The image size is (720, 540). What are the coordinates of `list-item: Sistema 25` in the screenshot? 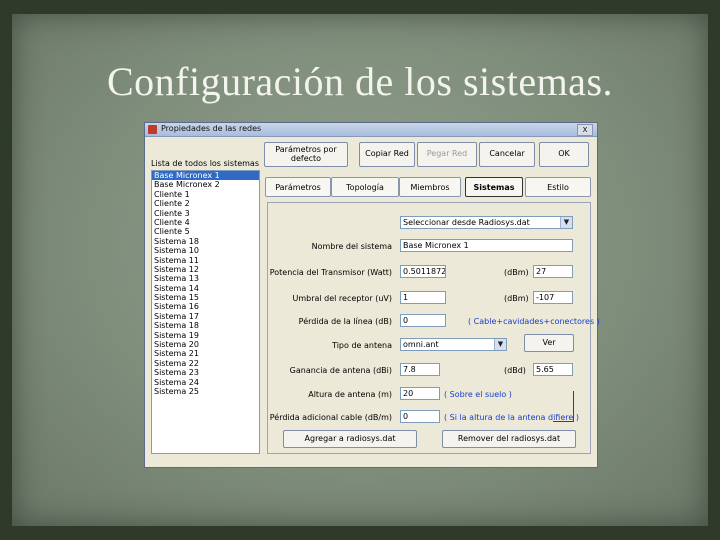 It's located at (205, 391).